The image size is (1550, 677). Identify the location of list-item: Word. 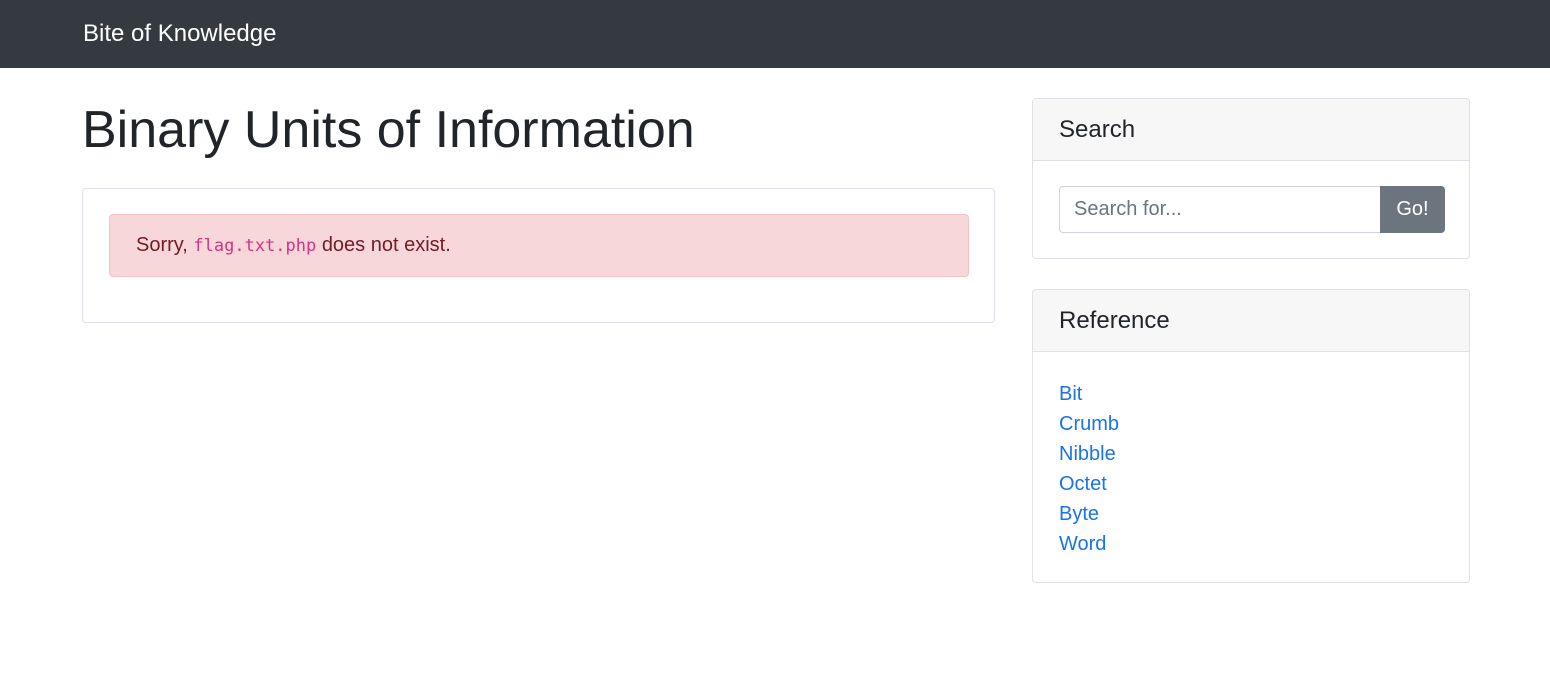
(1089, 544).